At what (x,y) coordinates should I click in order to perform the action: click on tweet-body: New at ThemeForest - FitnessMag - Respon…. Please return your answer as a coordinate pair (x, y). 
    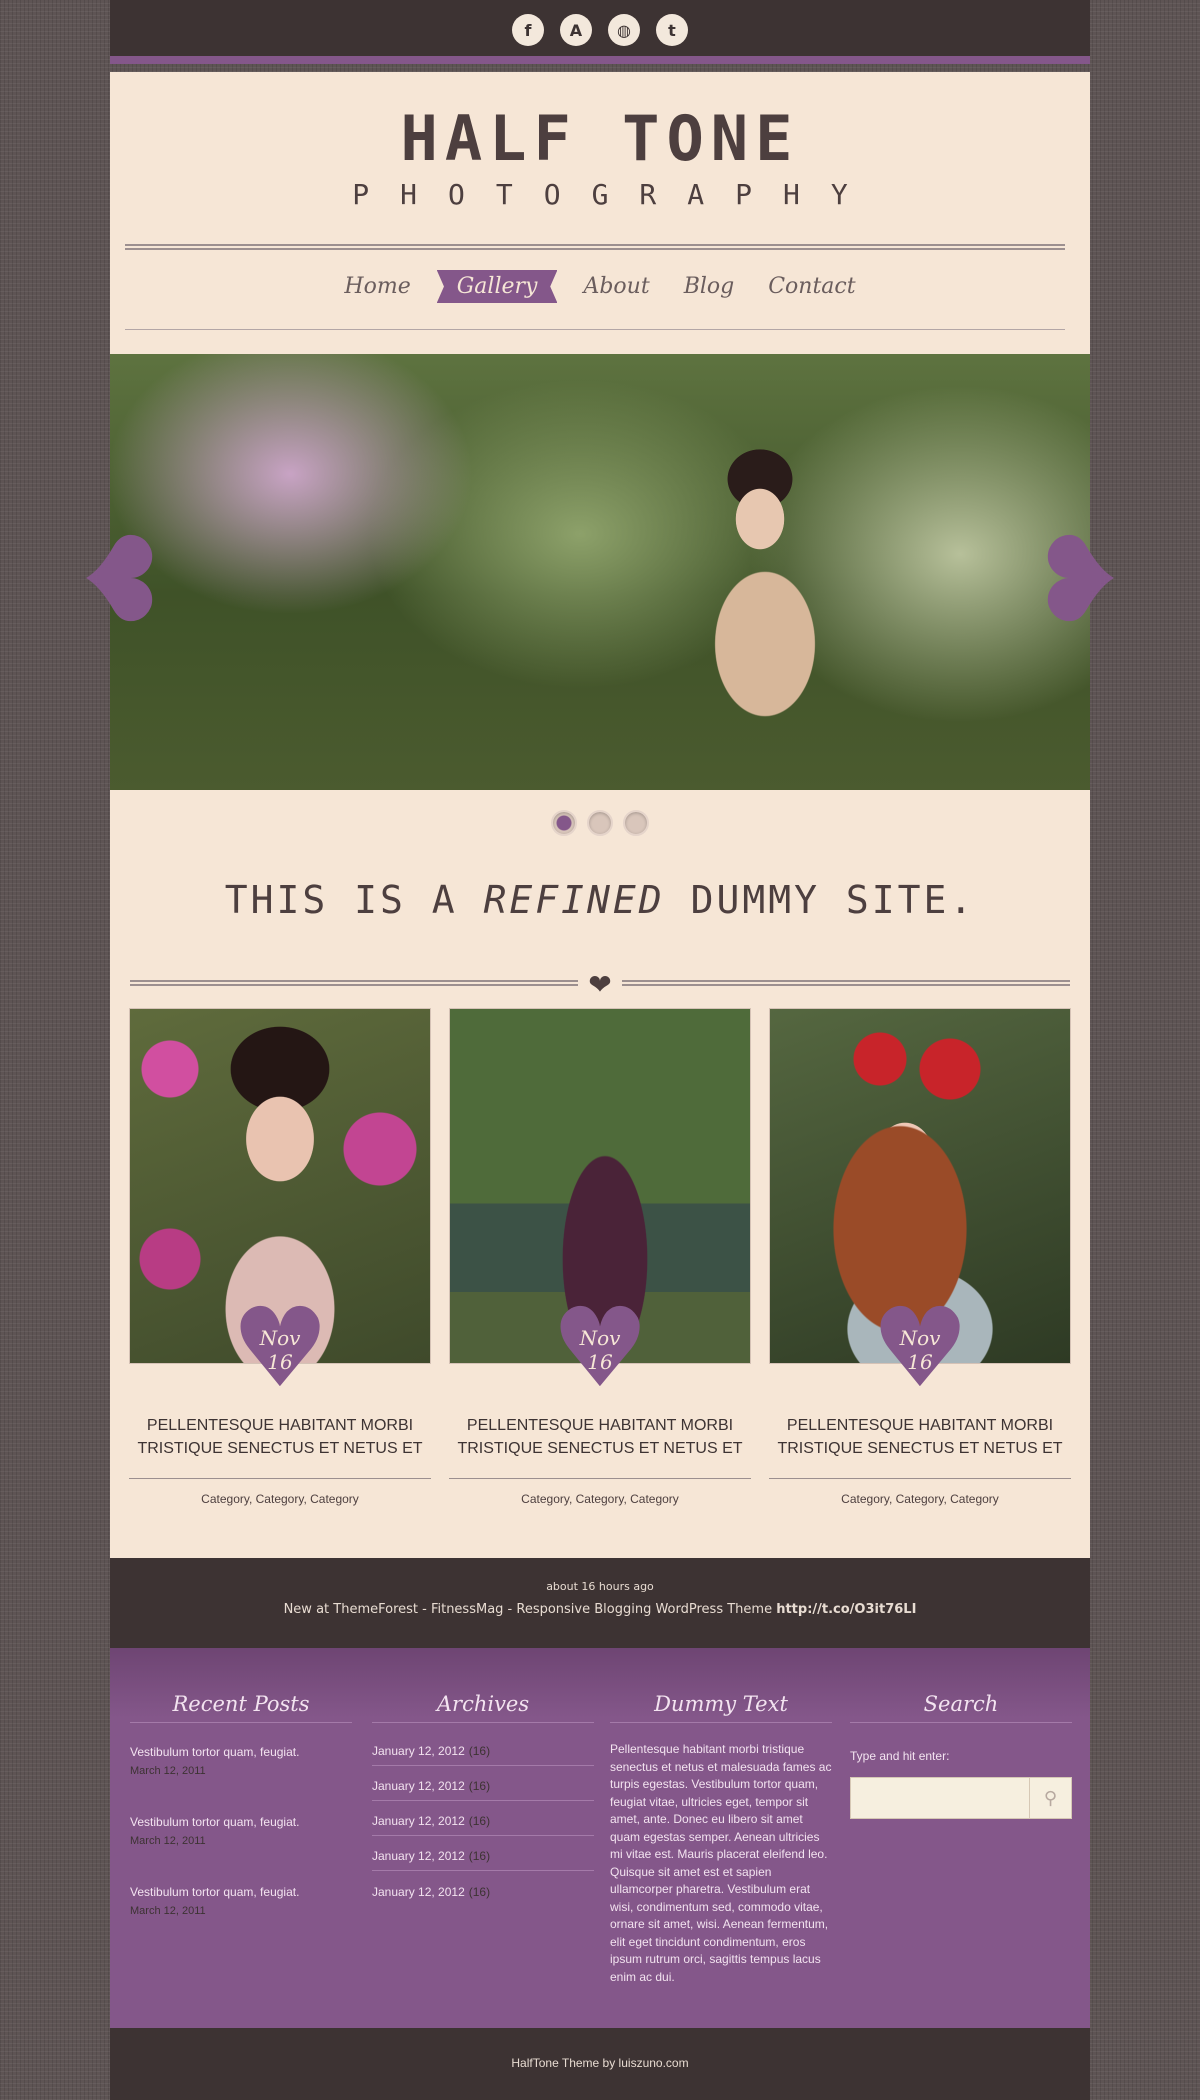
    Looking at the image, I should click on (530, 1609).